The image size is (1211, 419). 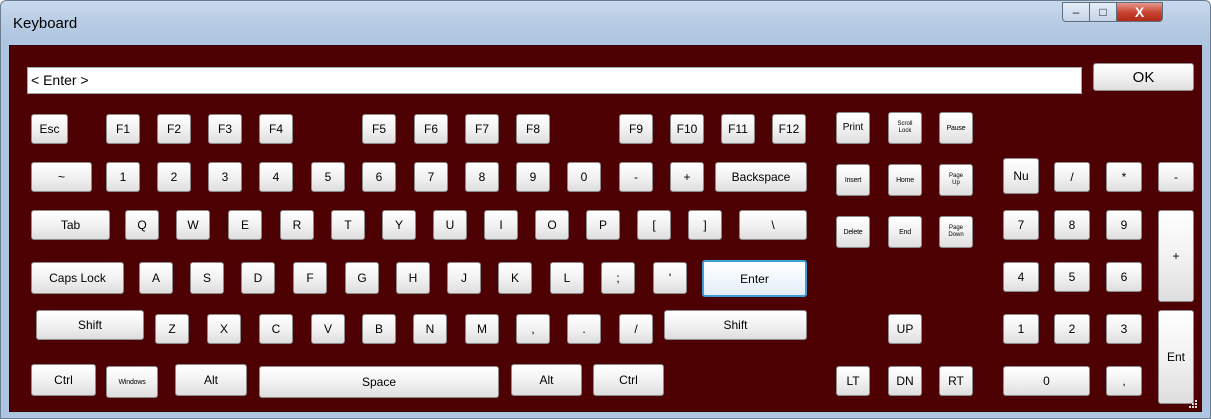 I want to click on key-num-3: 3, so click(x=1124, y=329).